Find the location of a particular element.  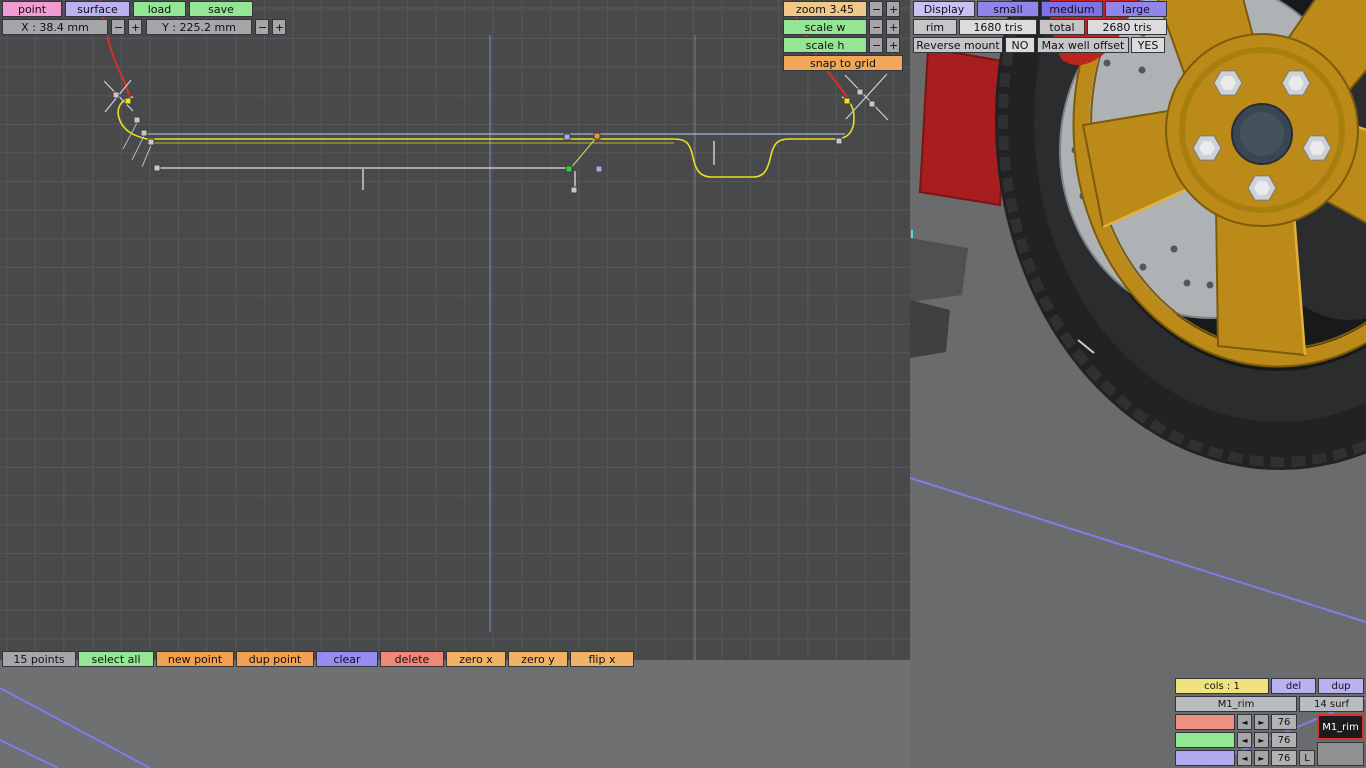

reverse-mount-toggle: NO is located at coordinates (1020, 45).